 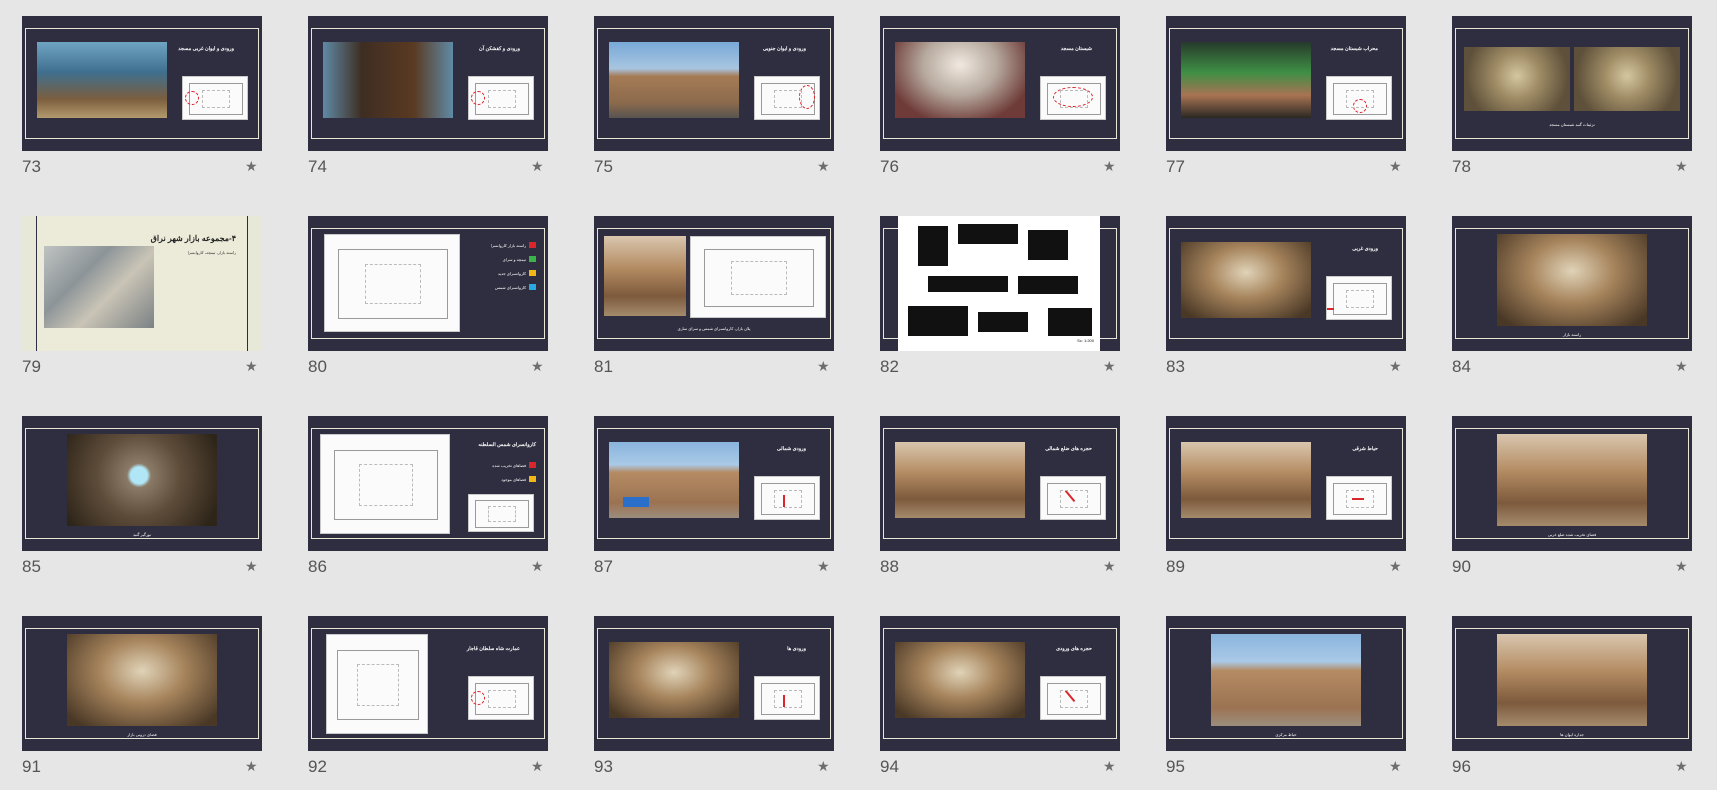 What do you see at coordinates (142, 83) in the screenshot?
I see `slide-thumbnail: ورودی و ایوان غربی مسجد` at bounding box center [142, 83].